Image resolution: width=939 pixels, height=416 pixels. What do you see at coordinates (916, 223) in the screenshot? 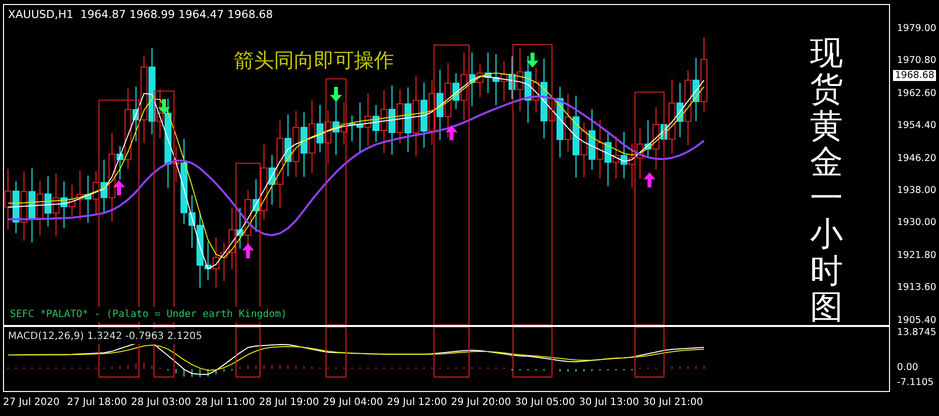
I see `price-tick-label: 1930.00` at bounding box center [916, 223].